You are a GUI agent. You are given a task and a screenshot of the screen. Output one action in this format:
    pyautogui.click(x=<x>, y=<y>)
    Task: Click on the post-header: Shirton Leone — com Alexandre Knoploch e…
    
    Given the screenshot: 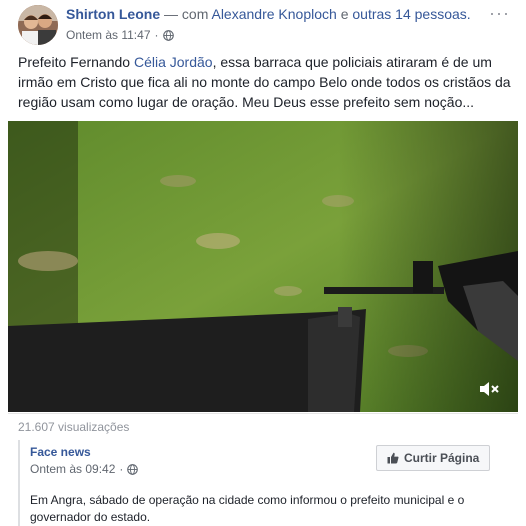 What is the action you would take?
    pyautogui.click(x=268, y=14)
    